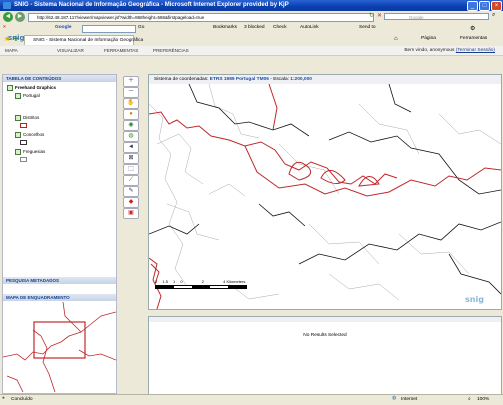 This screenshot has width=503, height=405. I want to click on ie-icon, so click(7, 5).